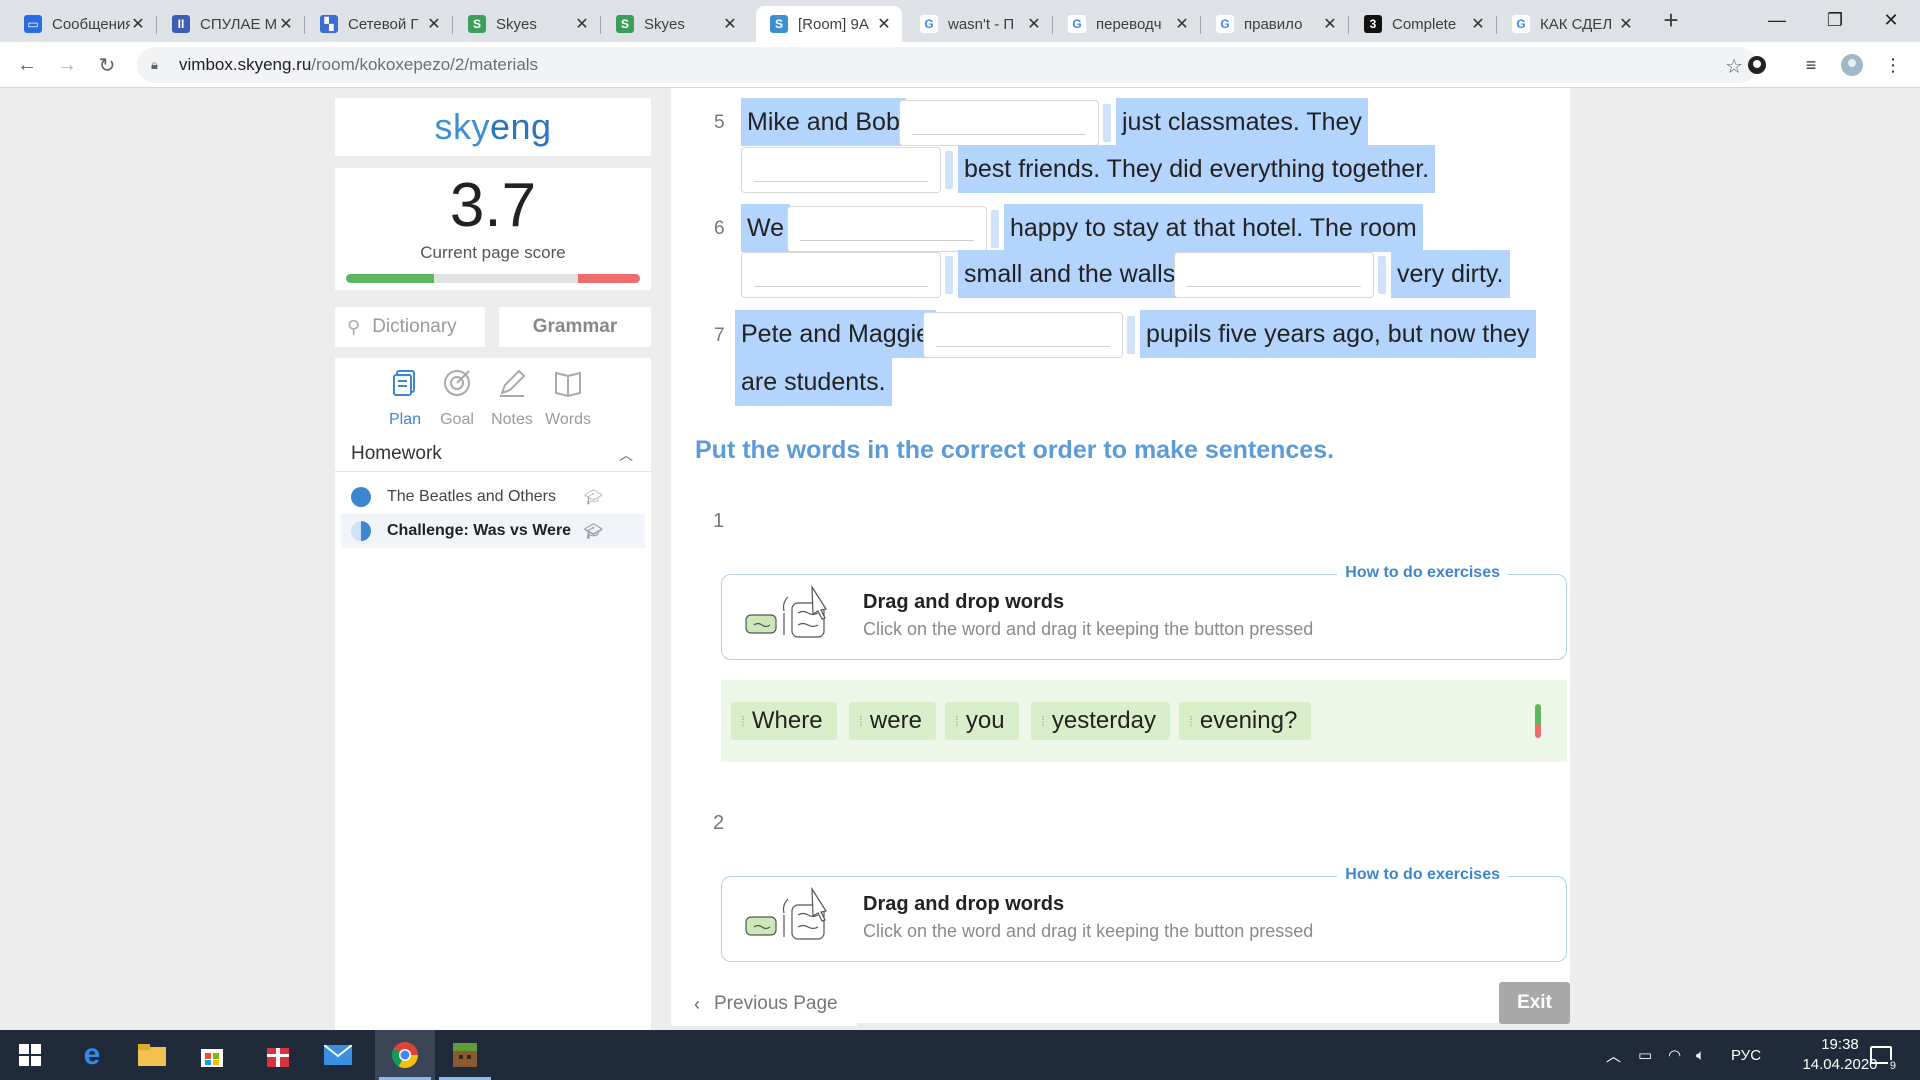 The image size is (1920, 1080). I want to click on close-window-button: ✕, so click(1891, 20).